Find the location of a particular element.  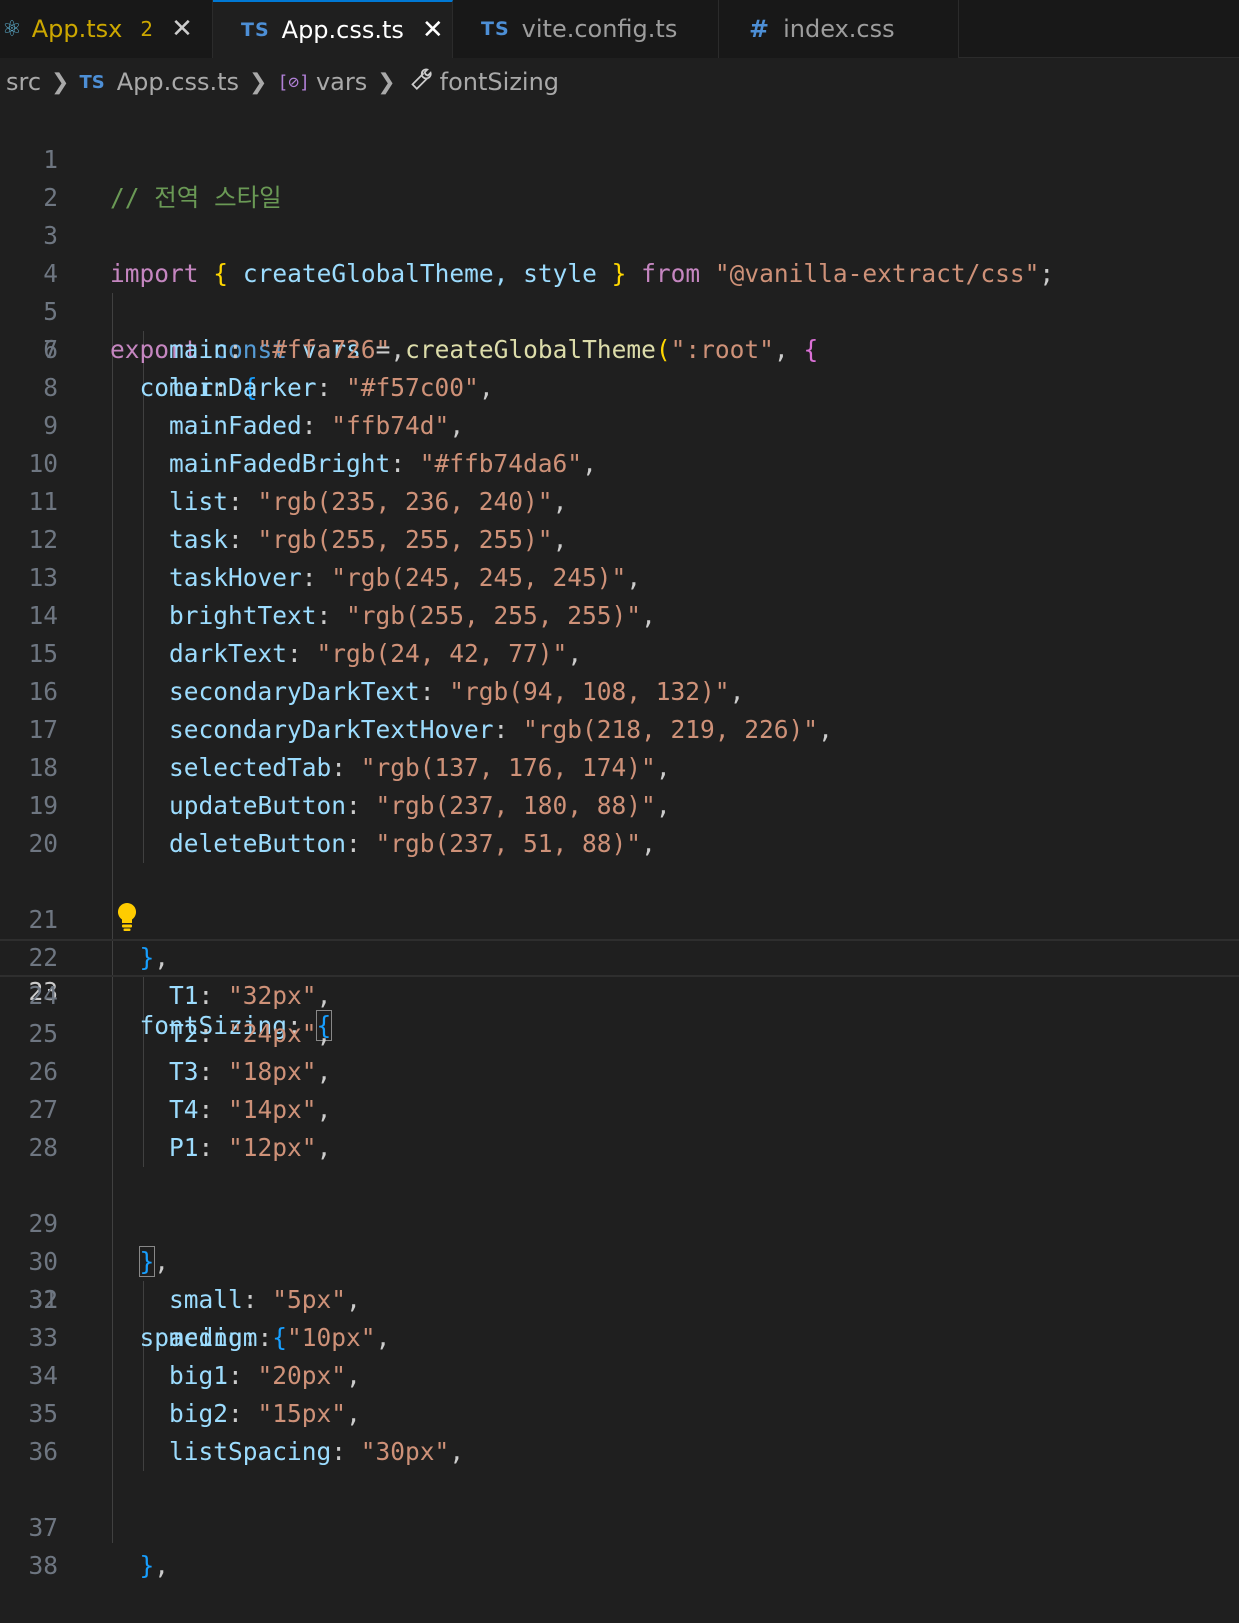

line-number: 33 is located at coordinates (43, 1337).